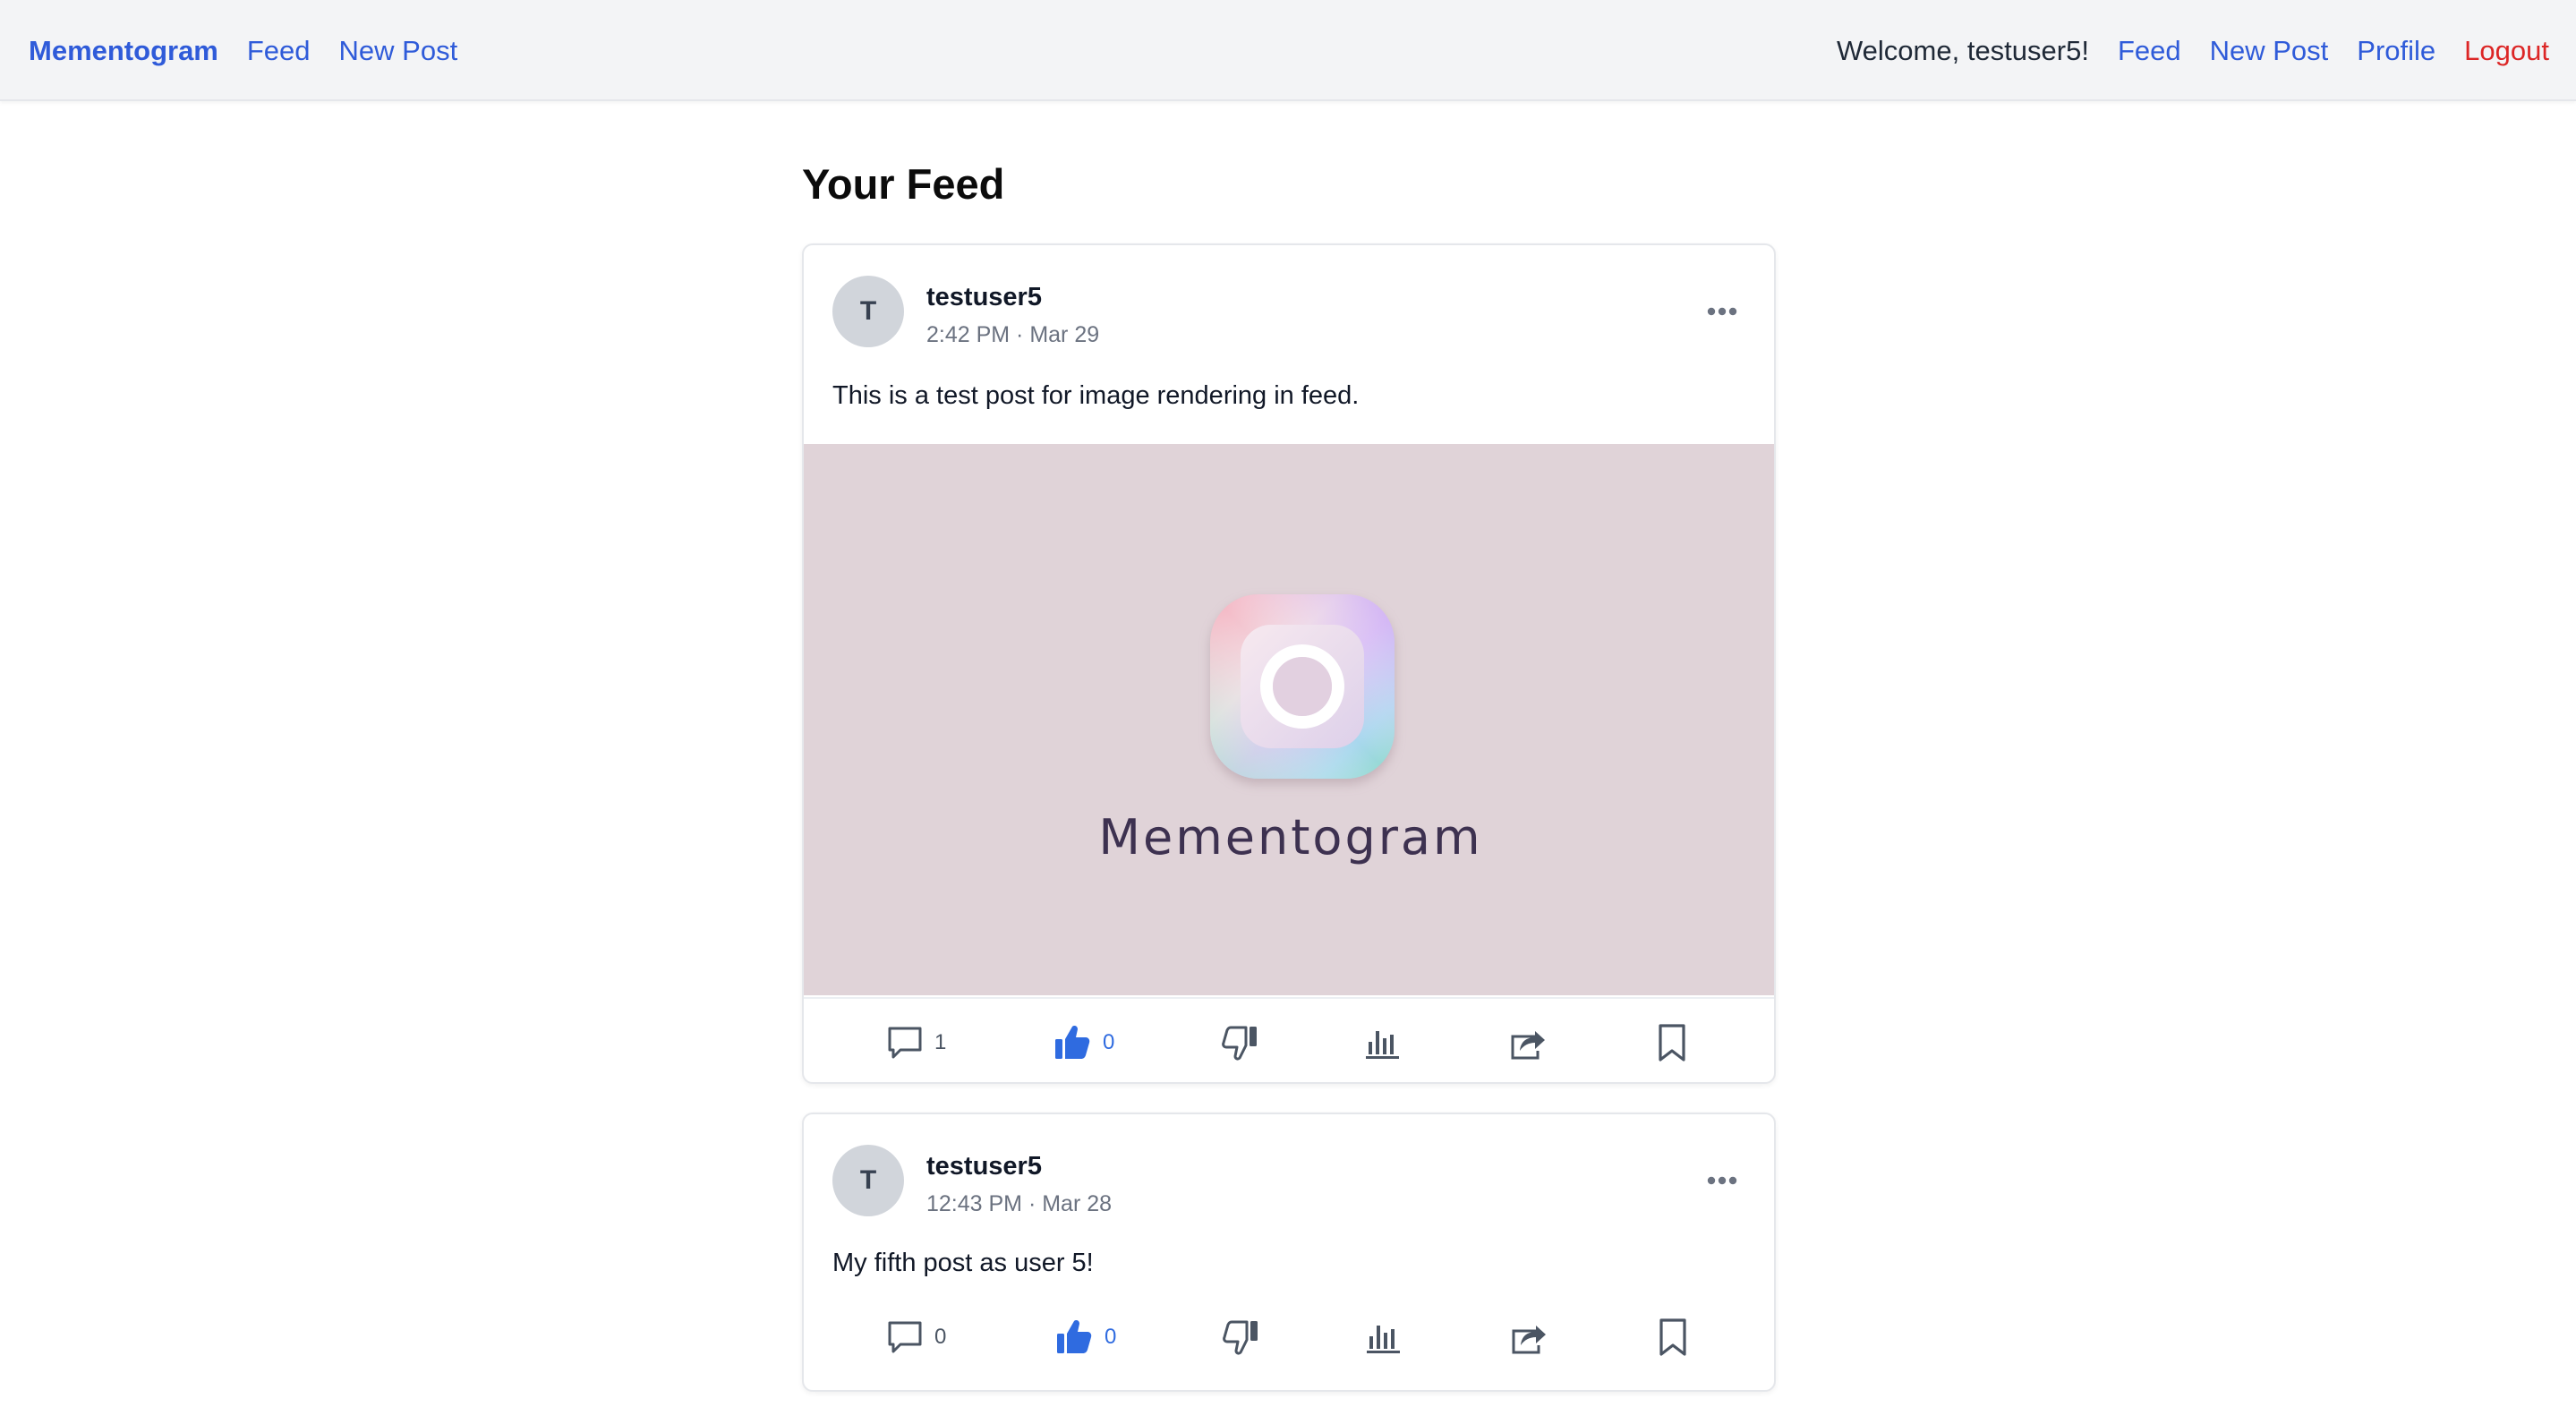 The height and width of the screenshot is (1407, 2576). I want to click on mementogram-logo-image, so click(1302, 686).